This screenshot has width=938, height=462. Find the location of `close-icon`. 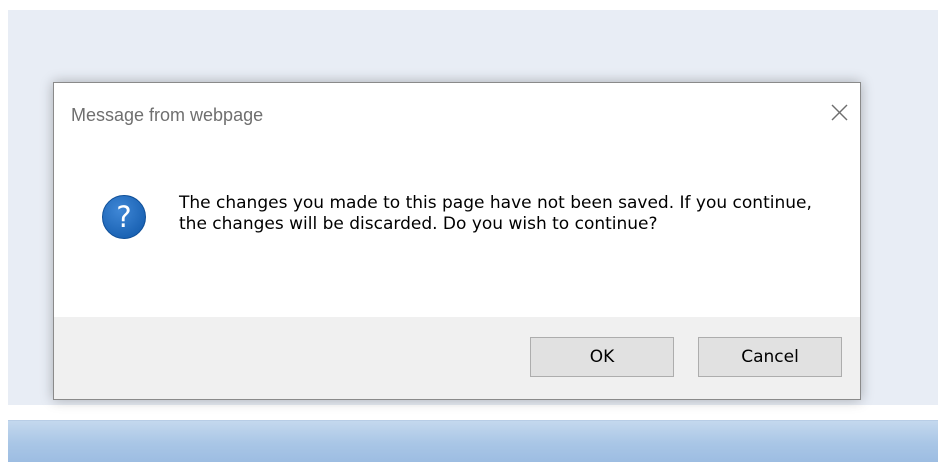

close-icon is located at coordinates (839, 112).